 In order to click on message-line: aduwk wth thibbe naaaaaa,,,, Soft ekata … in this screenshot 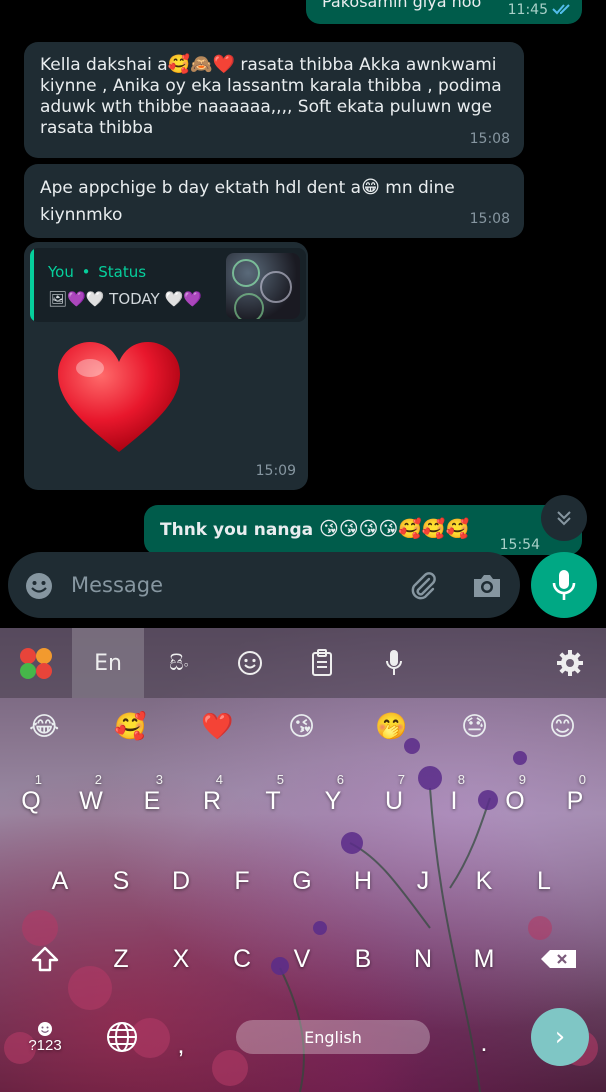, I will do `click(266, 107)`.